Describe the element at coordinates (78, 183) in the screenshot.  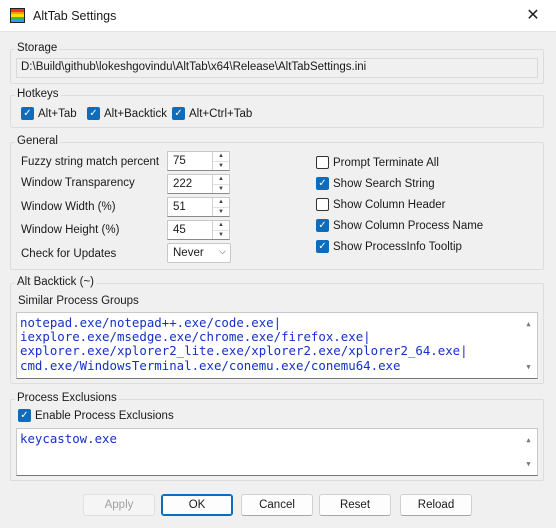
I see `transparency-label: Window Transparency` at that location.